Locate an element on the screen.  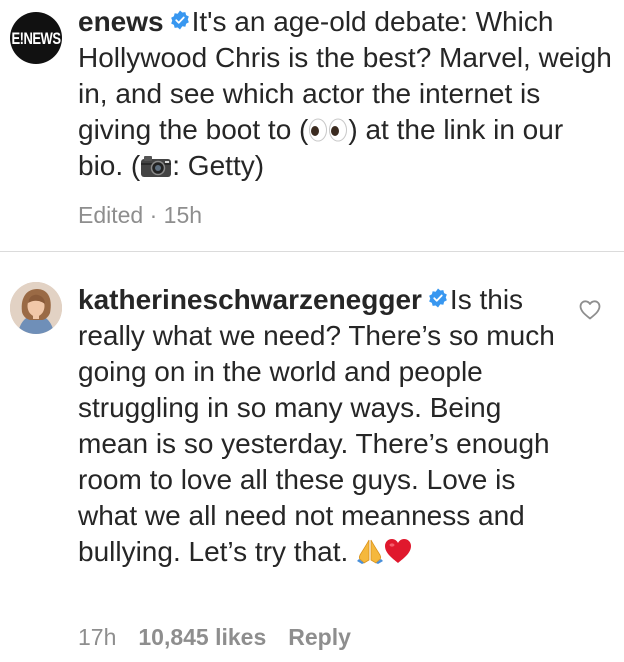
red-heart-emoji-icon is located at coordinates (398, 551).